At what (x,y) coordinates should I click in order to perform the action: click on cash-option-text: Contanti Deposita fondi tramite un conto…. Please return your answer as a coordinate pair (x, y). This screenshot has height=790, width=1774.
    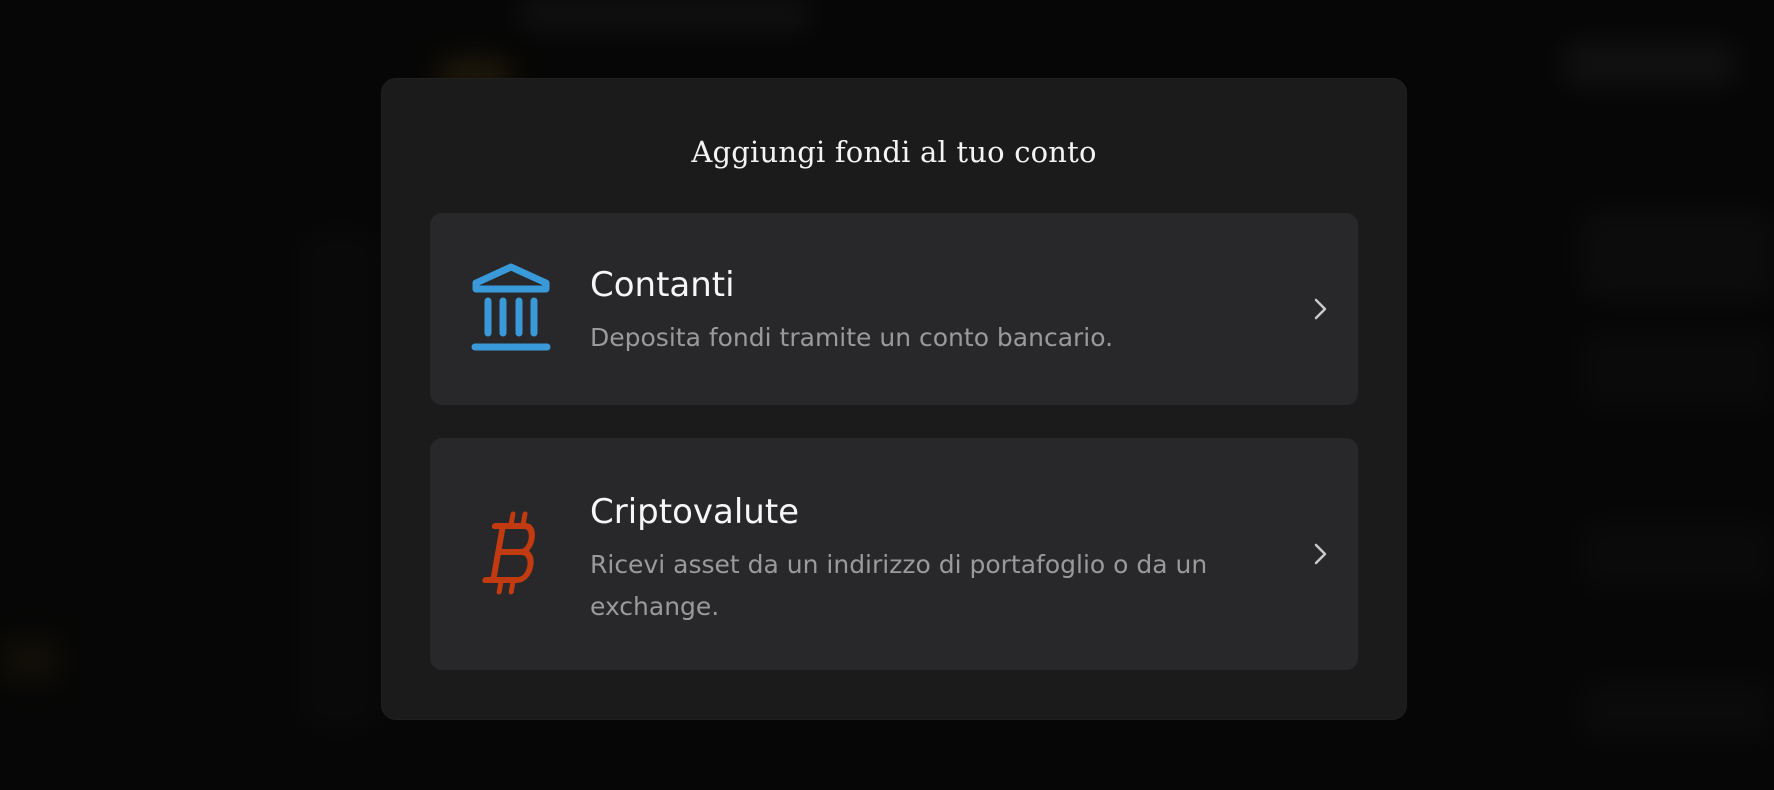
    Looking at the image, I should click on (919, 311).